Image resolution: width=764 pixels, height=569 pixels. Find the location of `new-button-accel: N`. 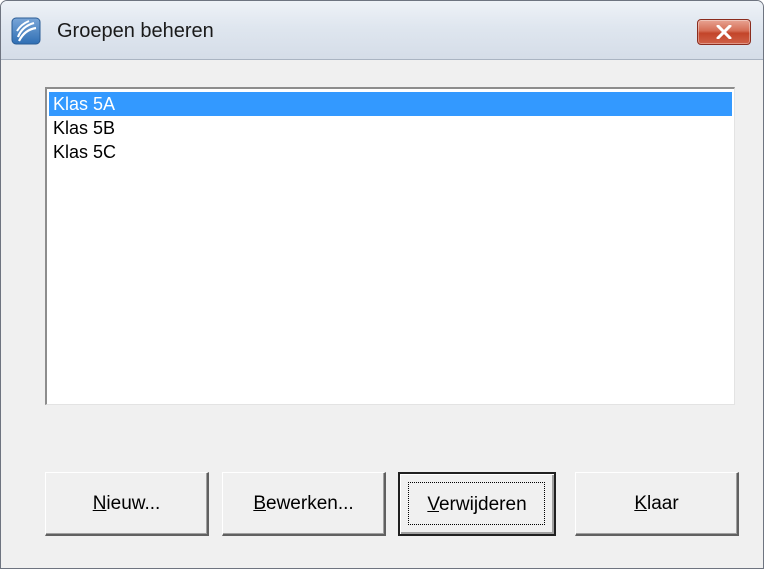

new-button-accel: N is located at coordinates (99, 503).